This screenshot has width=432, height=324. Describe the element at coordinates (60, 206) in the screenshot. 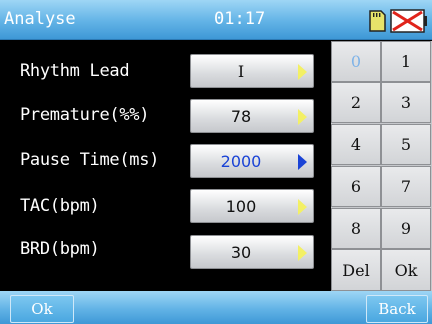

I see `tac-label: TAC(bpm)` at that location.